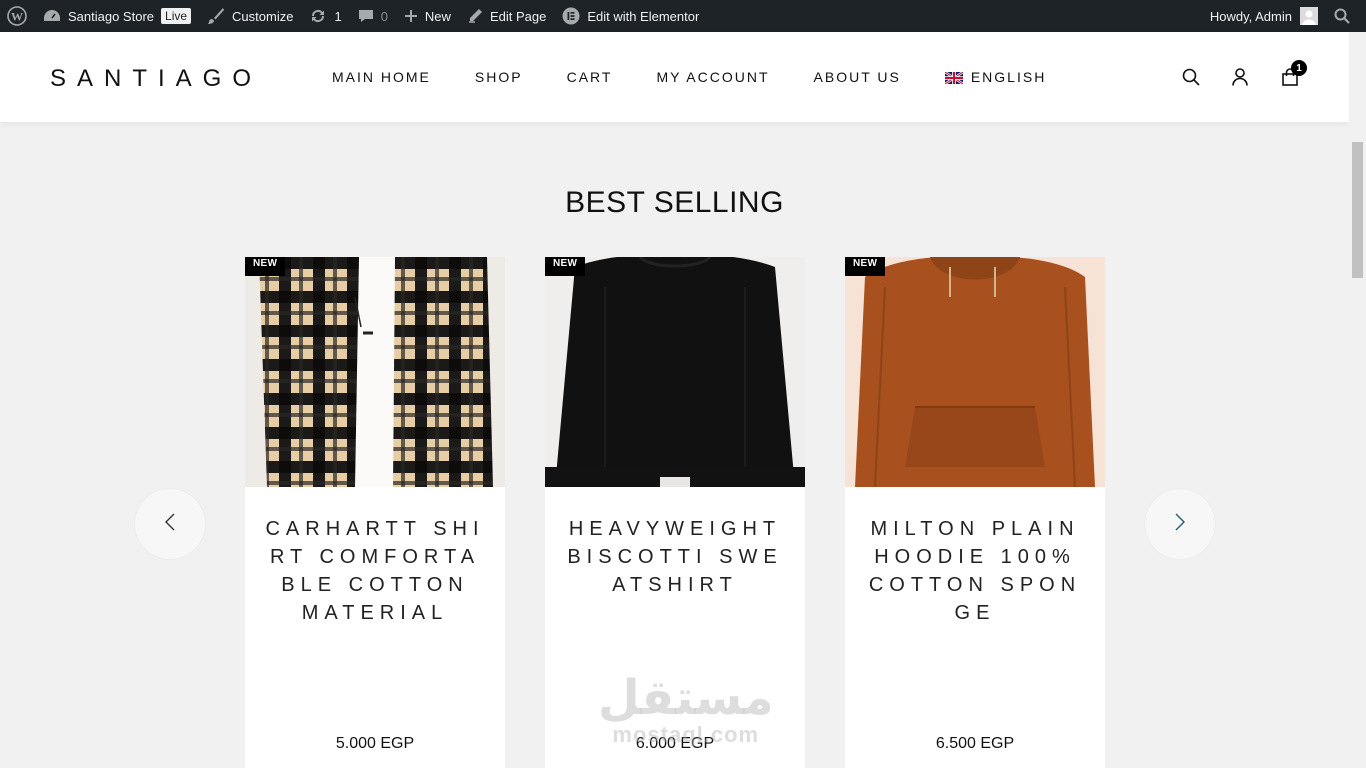 The height and width of the screenshot is (768, 1366). What do you see at coordinates (111, 16) in the screenshot?
I see `site-name-label: Santiago Store` at bounding box center [111, 16].